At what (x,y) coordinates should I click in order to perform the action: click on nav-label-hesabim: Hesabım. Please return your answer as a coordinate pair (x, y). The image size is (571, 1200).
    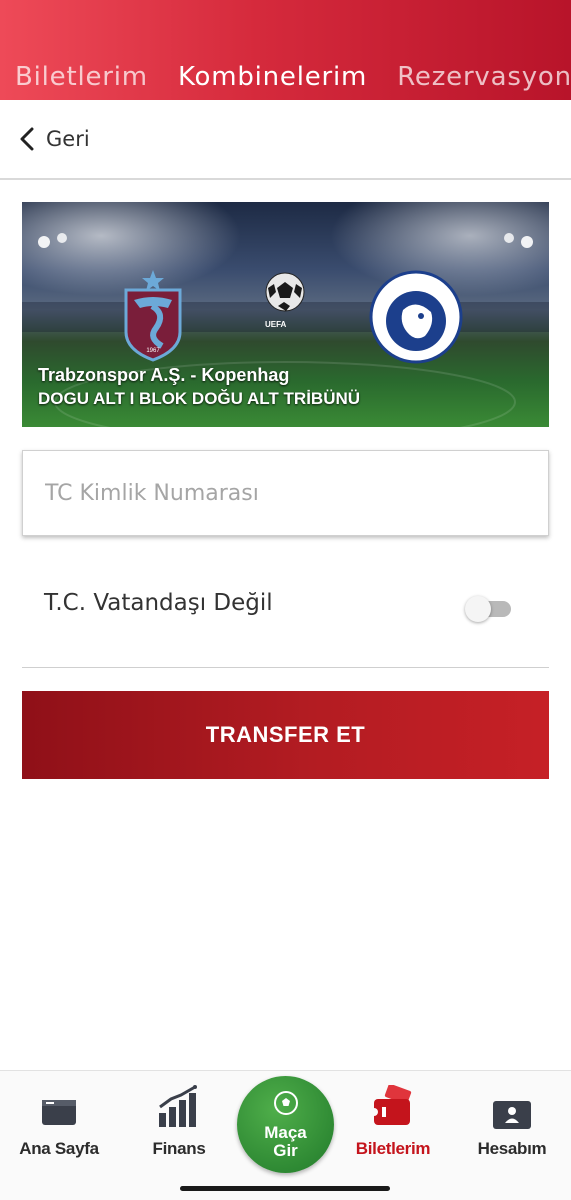
    Looking at the image, I should click on (512, 1148).